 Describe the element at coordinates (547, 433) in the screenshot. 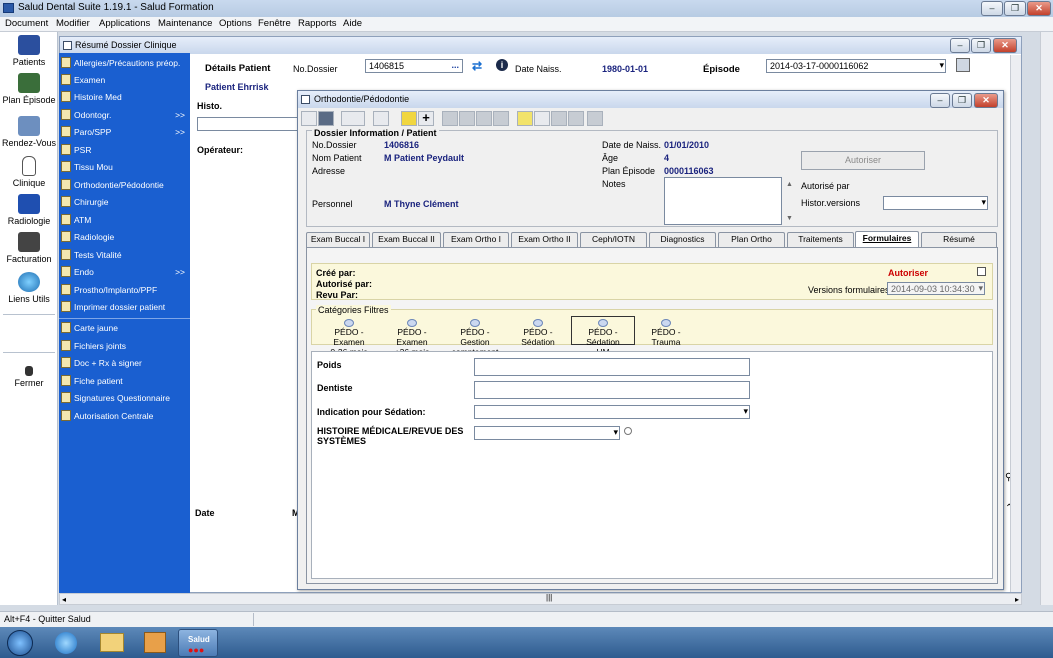

I see `histoire-medicale-select` at that location.